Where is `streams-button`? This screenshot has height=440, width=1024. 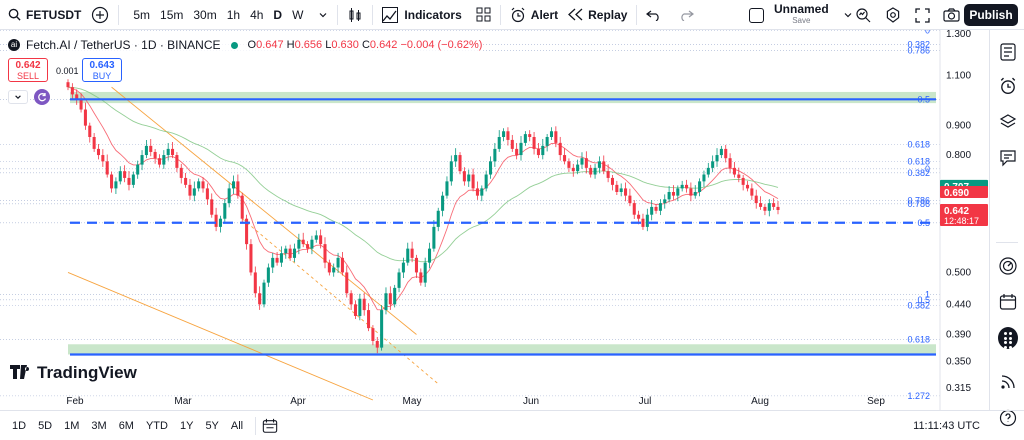
streams-button is located at coordinates (1008, 382).